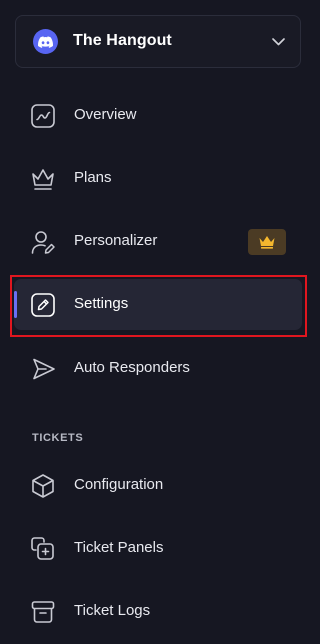 The height and width of the screenshot is (644, 320). I want to click on nav-item-configuration: Configuration, so click(158, 485).